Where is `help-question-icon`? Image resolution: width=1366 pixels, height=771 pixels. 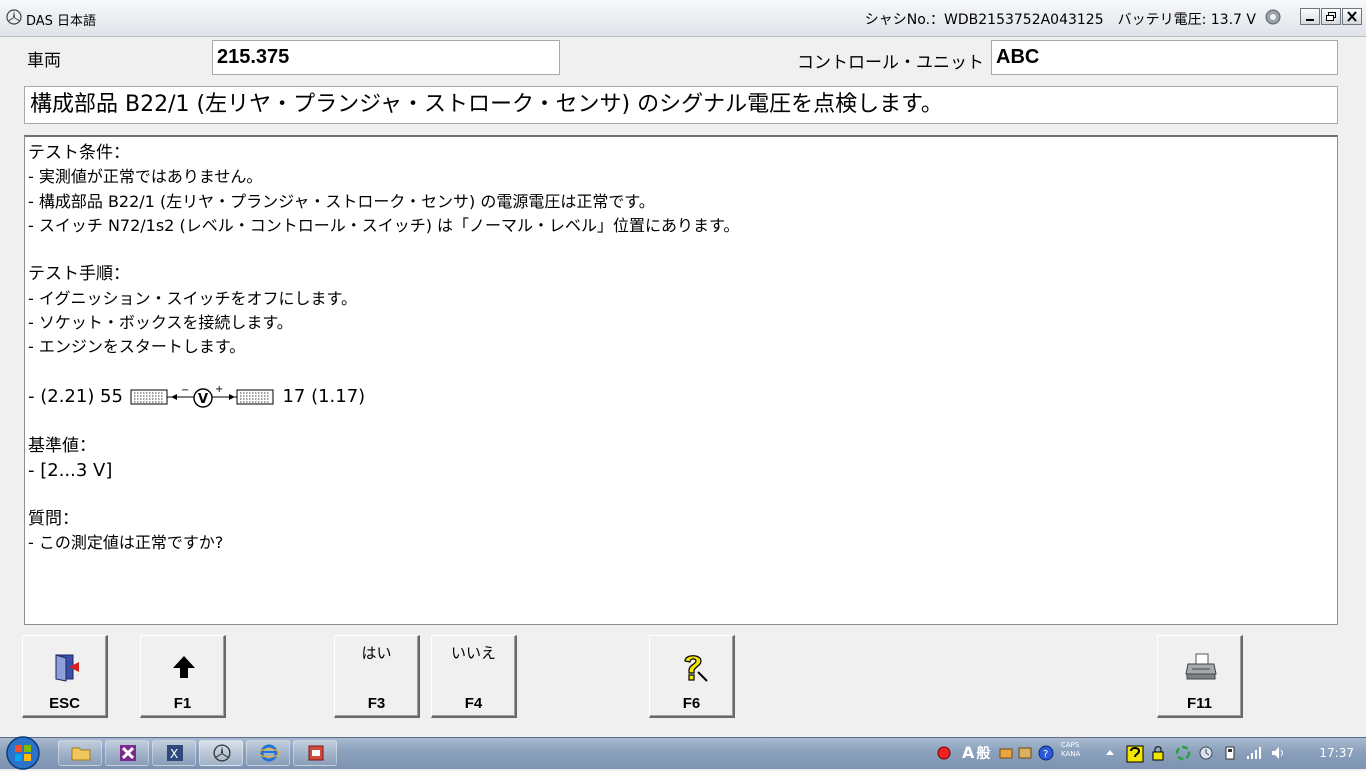
help-question-icon is located at coordinates (696, 668).